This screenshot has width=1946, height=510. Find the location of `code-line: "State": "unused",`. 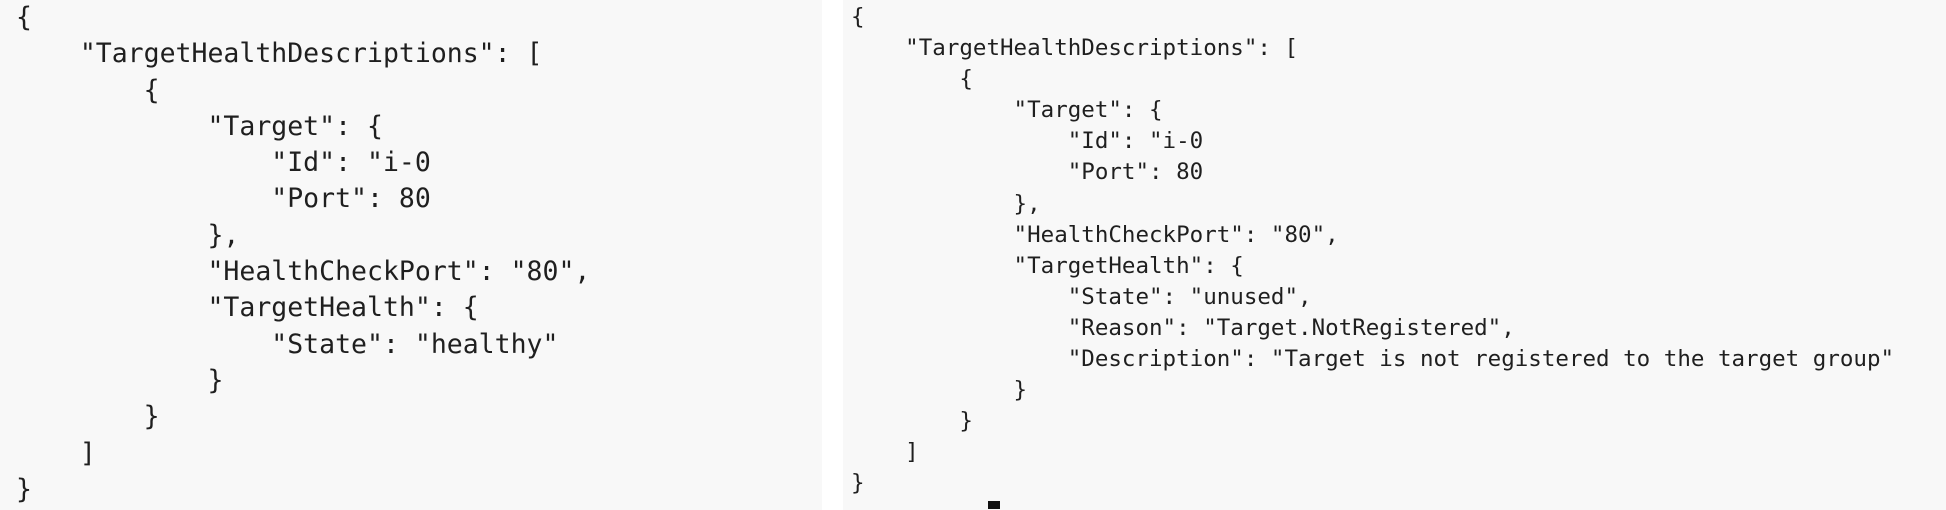

code-line: "State": "unused", is located at coordinates (1081, 296).